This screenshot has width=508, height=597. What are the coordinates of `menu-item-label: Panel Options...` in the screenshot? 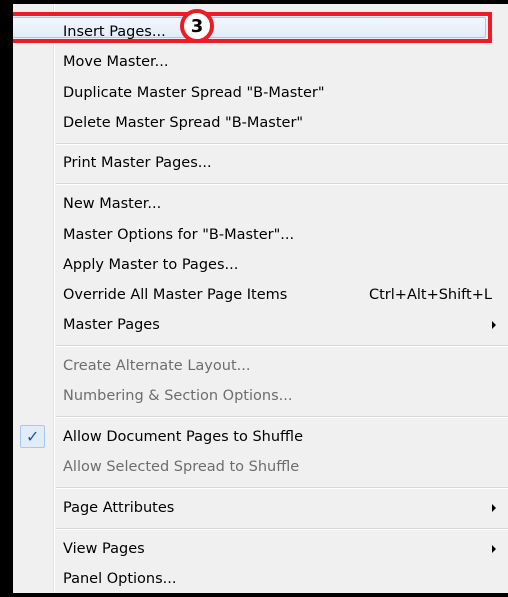 It's located at (120, 579).